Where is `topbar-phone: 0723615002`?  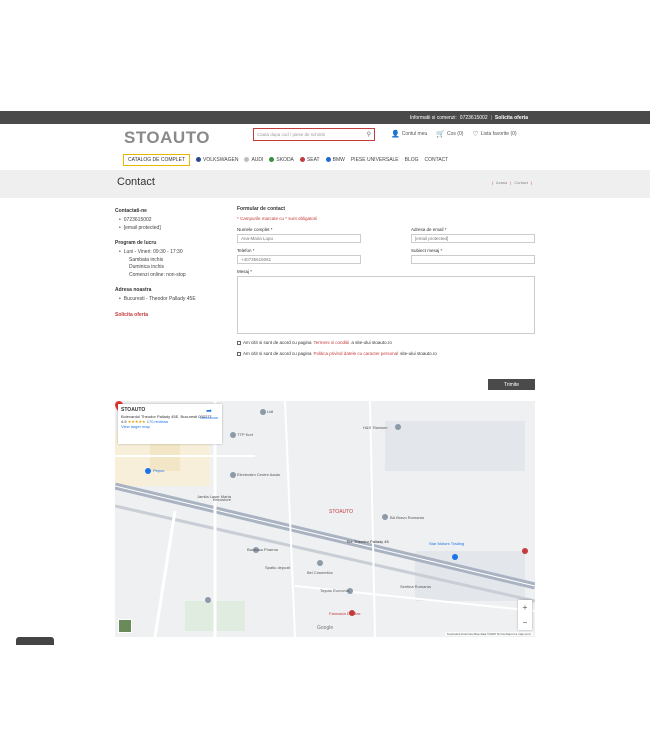
topbar-phone: 0723615002 is located at coordinates (474, 118).